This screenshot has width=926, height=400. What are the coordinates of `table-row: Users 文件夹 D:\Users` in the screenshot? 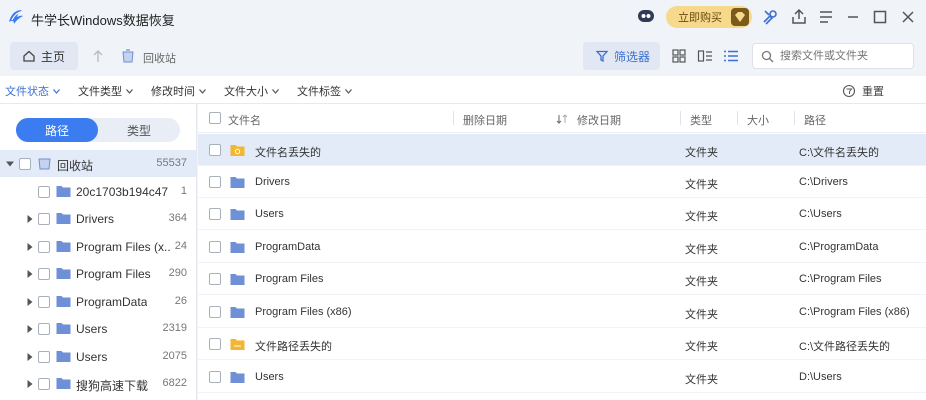 It's located at (562, 377).